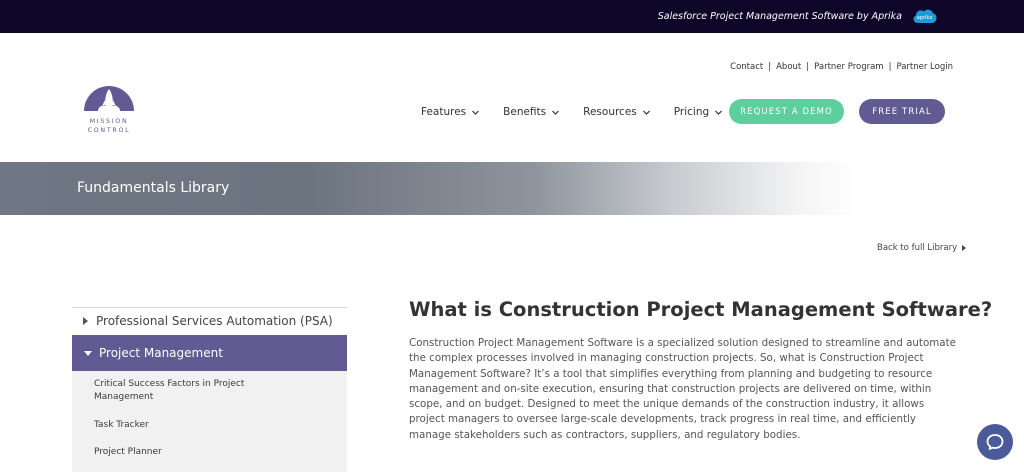 The height and width of the screenshot is (472, 1024). I want to click on caret-down-icon, so click(88, 353).